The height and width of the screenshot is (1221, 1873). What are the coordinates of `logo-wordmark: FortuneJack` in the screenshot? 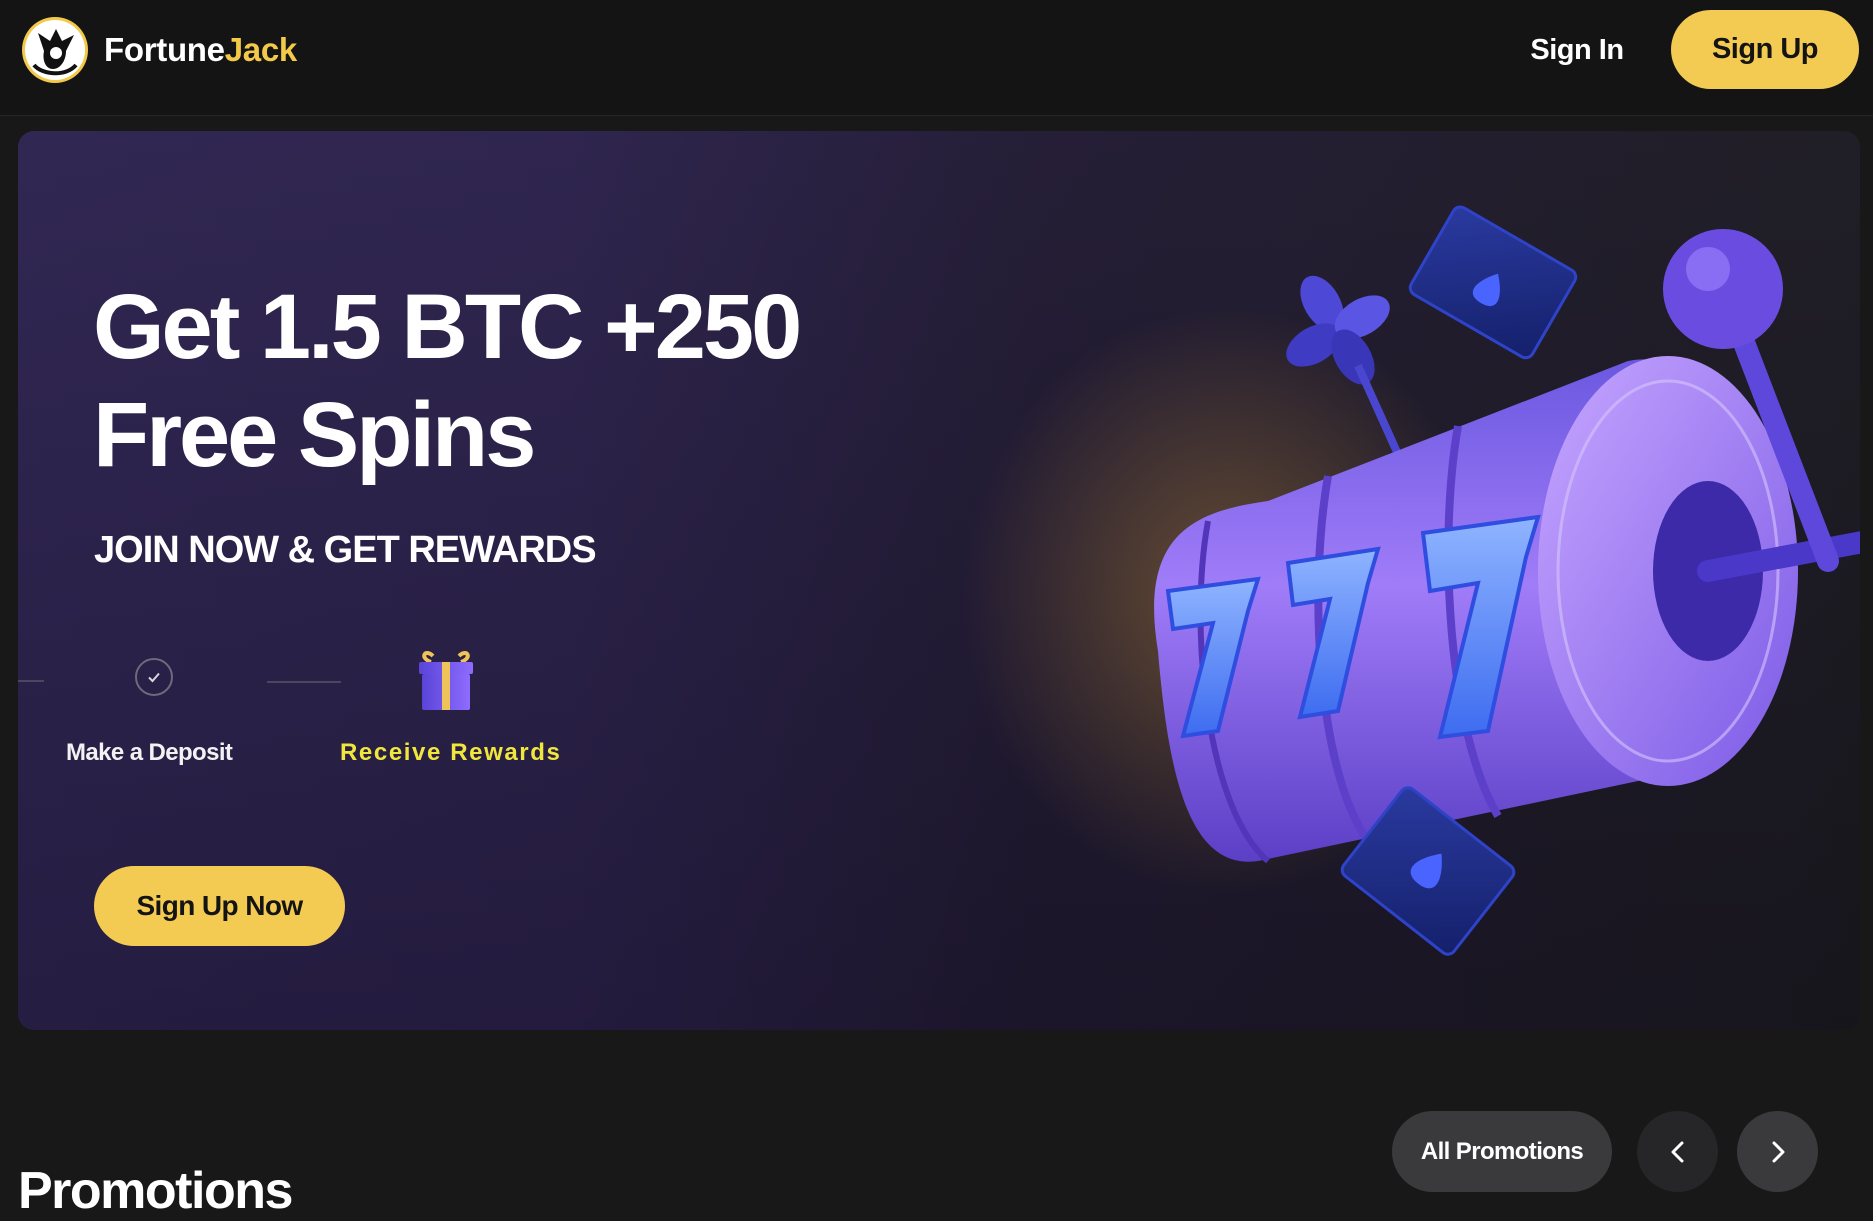 It's located at (200, 50).